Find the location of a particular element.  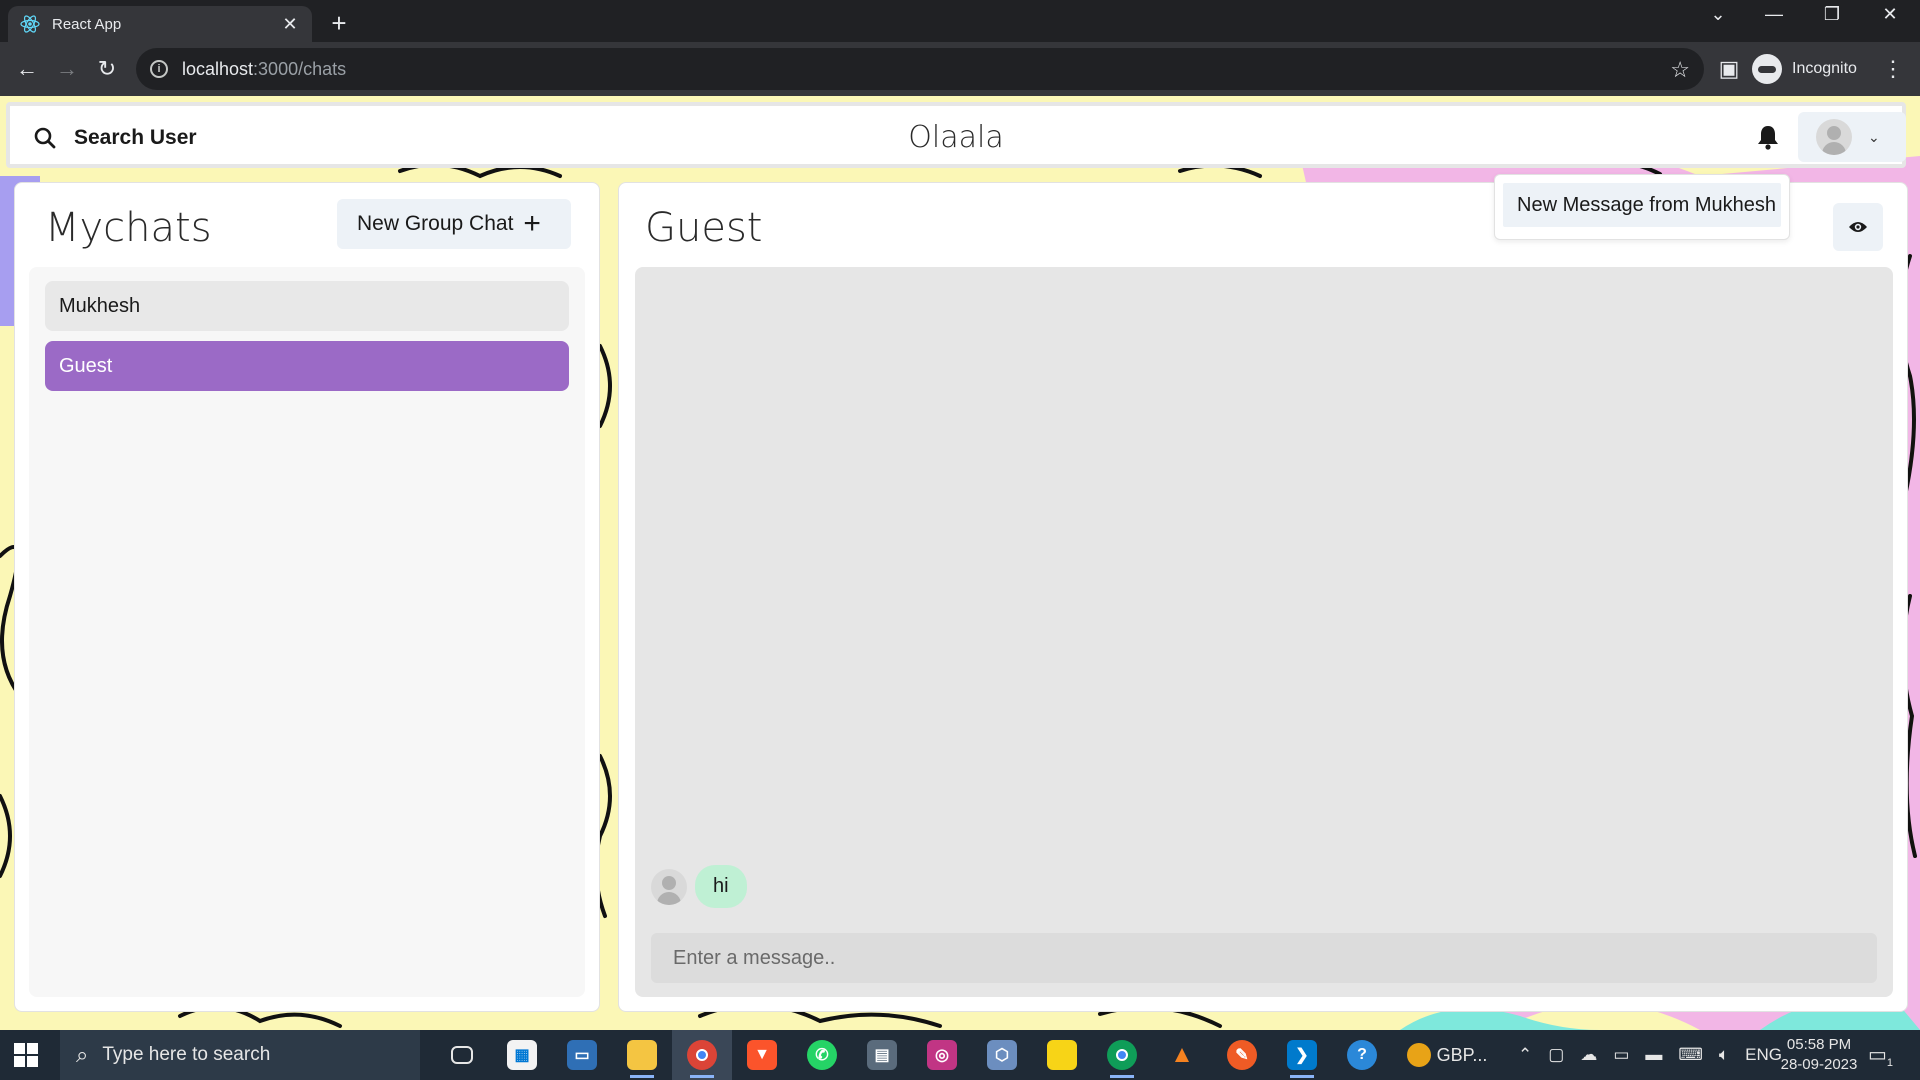

brave-icon: ▼ is located at coordinates (762, 1055).